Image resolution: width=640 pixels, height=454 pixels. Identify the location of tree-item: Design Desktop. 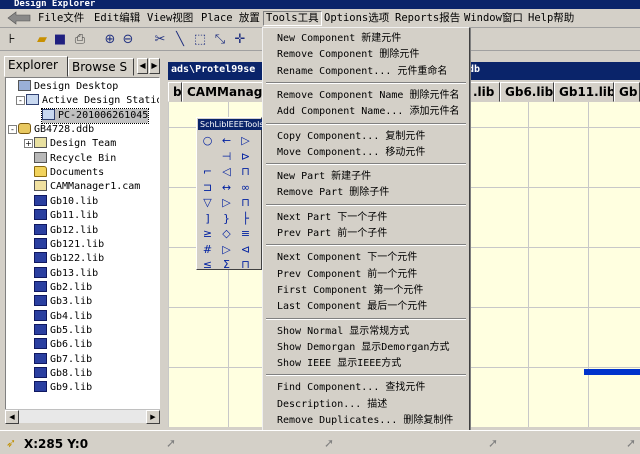
(68, 87).